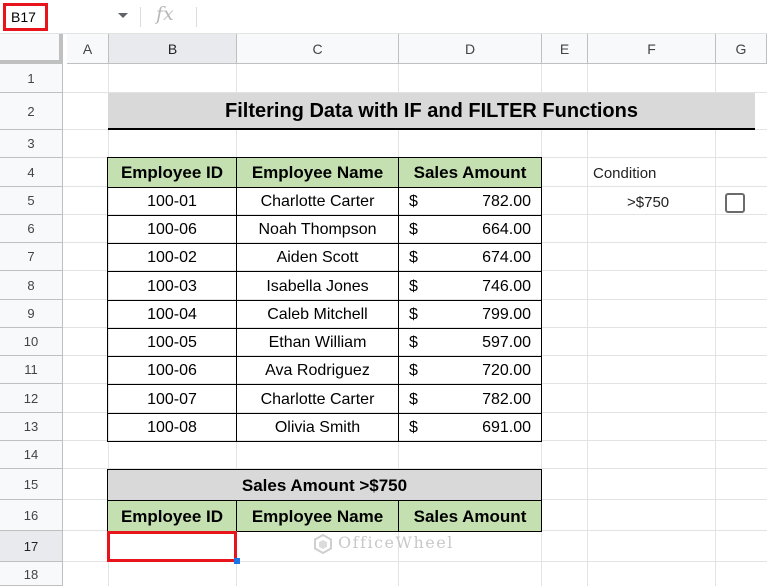 This screenshot has height=588, width=767. Describe the element at coordinates (506, 257) in the screenshot. I see `amount-value: 674.00` at that location.